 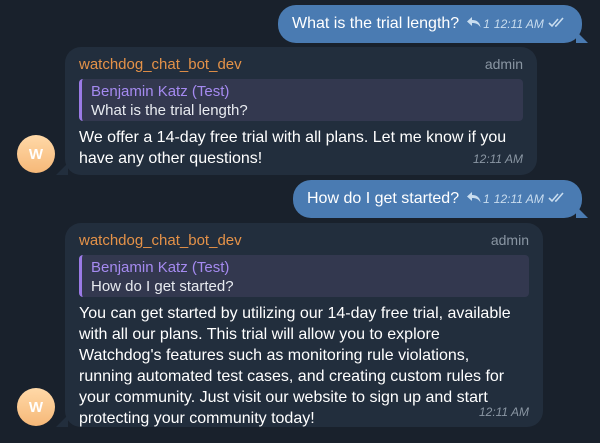 What do you see at coordinates (376, 23) in the screenshot?
I see `message-text: What is the trial length?` at bounding box center [376, 23].